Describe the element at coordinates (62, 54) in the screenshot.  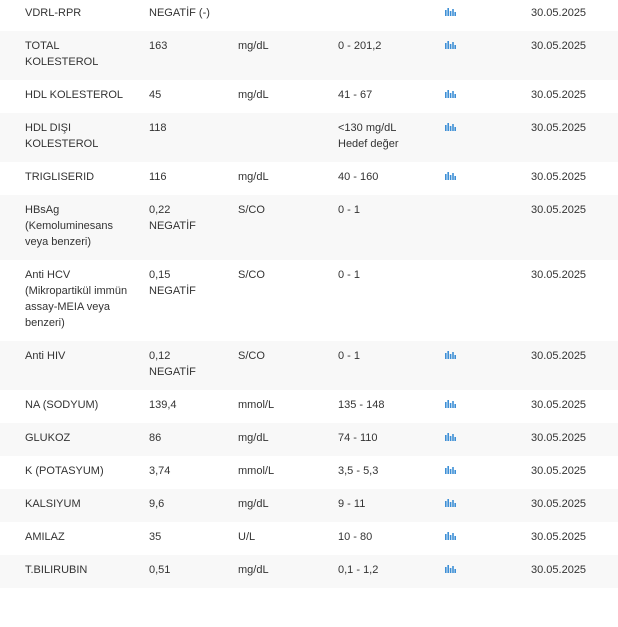
I see `test-name: TOTAL KOLESTEROL` at that location.